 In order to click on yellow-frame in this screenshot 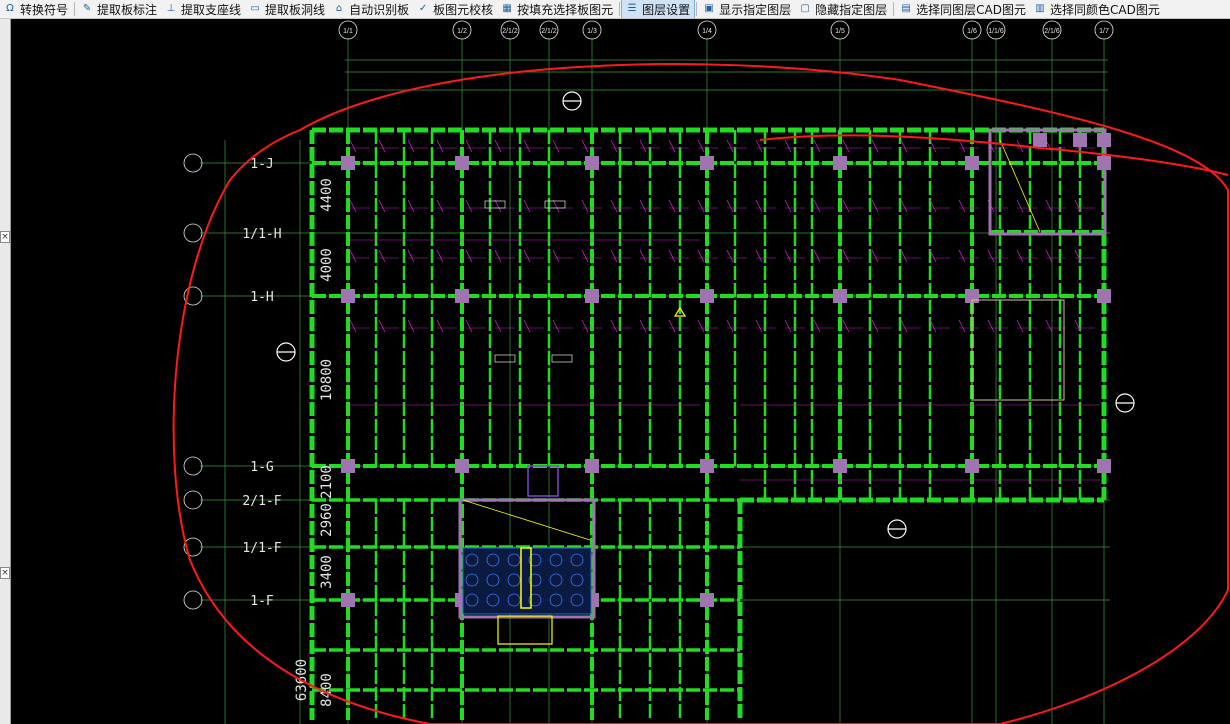, I will do `click(525, 630)`.